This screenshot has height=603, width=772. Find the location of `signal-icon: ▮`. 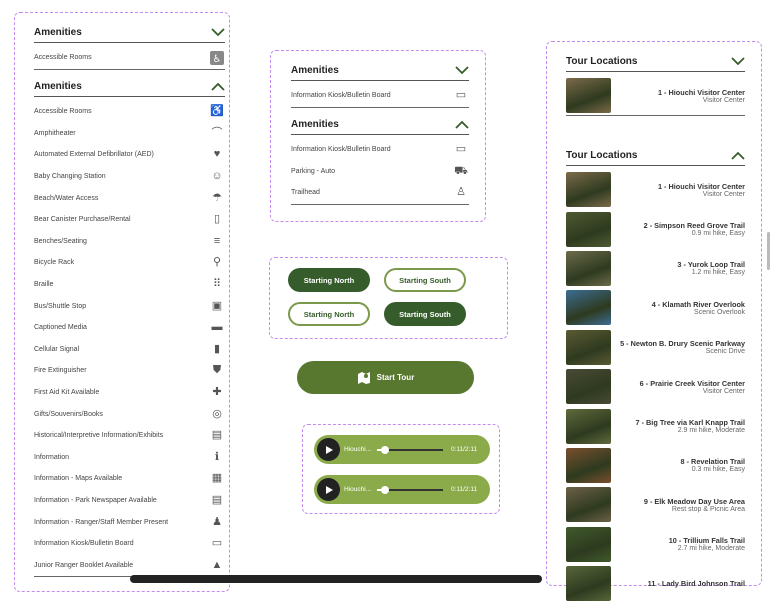

signal-icon: ▮ is located at coordinates (217, 348).